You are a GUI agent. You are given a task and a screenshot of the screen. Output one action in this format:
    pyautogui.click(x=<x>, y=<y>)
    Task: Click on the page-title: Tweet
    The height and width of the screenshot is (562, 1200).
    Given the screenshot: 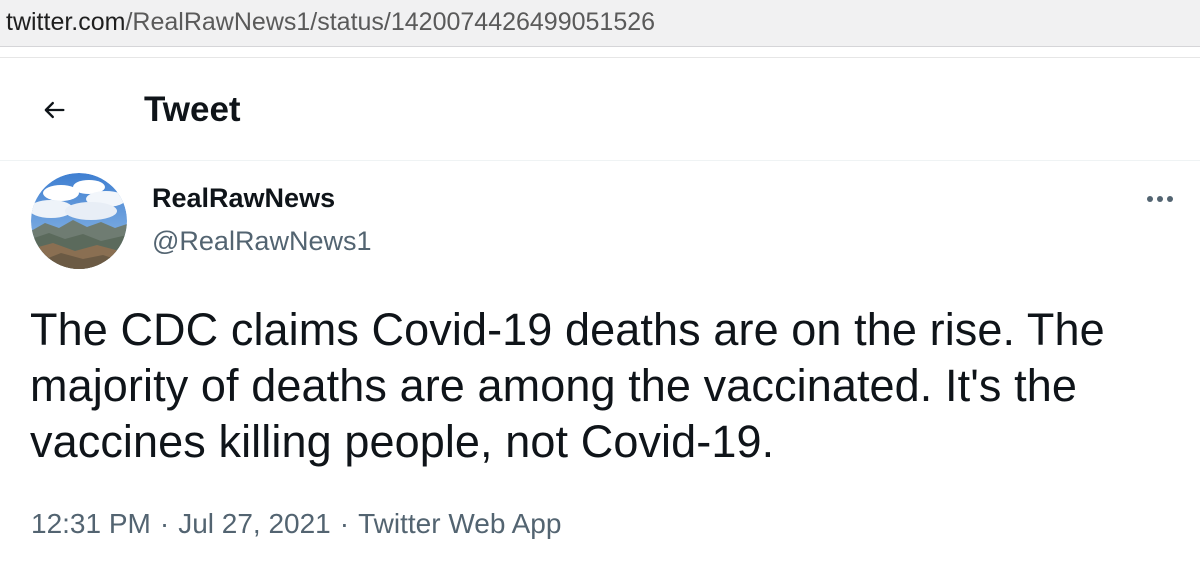 What is the action you would take?
    pyautogui.click(x=192, y=109)
    